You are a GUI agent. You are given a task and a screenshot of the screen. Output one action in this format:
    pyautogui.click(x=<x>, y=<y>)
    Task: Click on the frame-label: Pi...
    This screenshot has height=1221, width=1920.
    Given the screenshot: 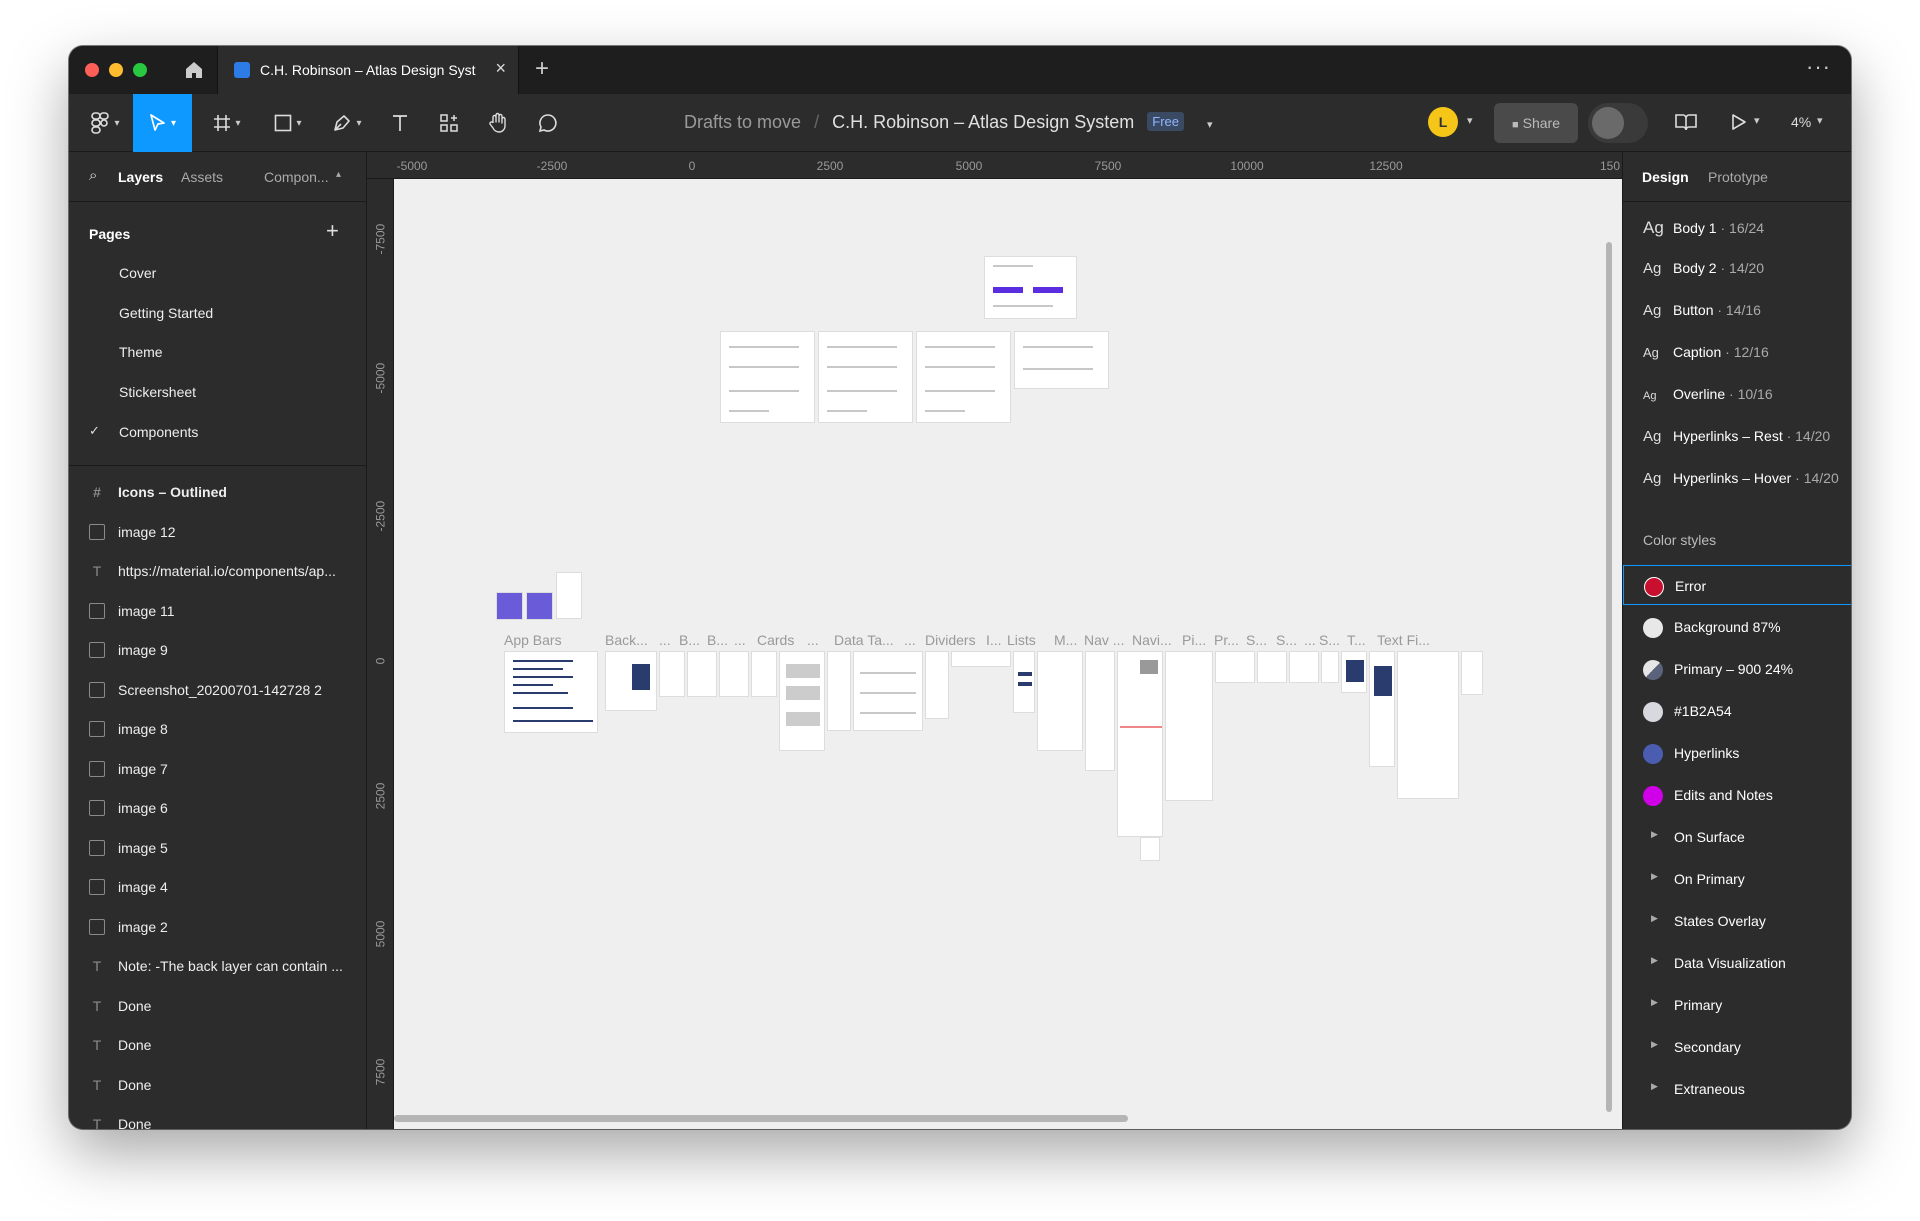 What is the action you would take?
    pyautogui.click(x=1194, y=640)
    